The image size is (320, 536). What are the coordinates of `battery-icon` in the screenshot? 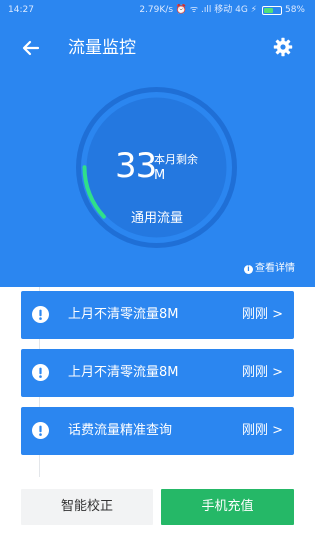 It's located at (271, 10).